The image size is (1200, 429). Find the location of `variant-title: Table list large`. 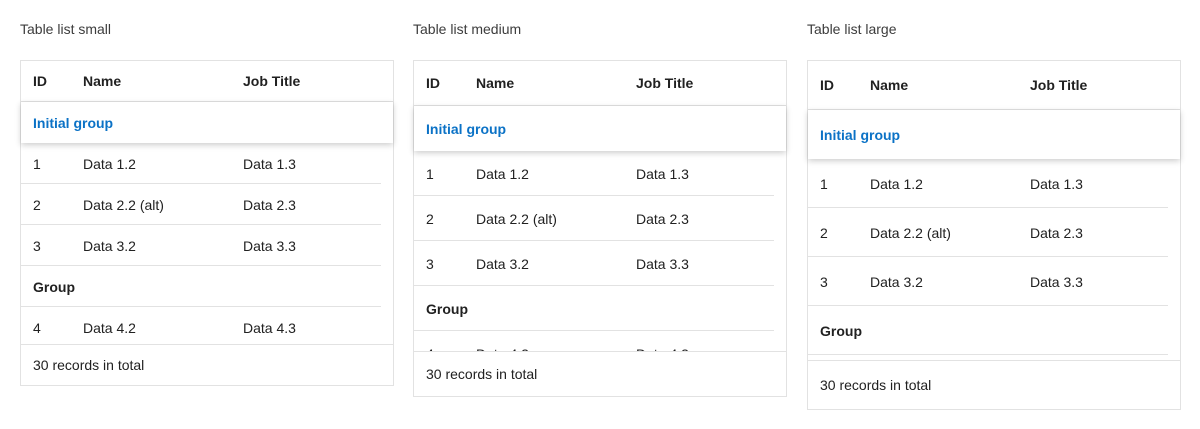

variant-title: Table list large is located at coordinates (852, 29).